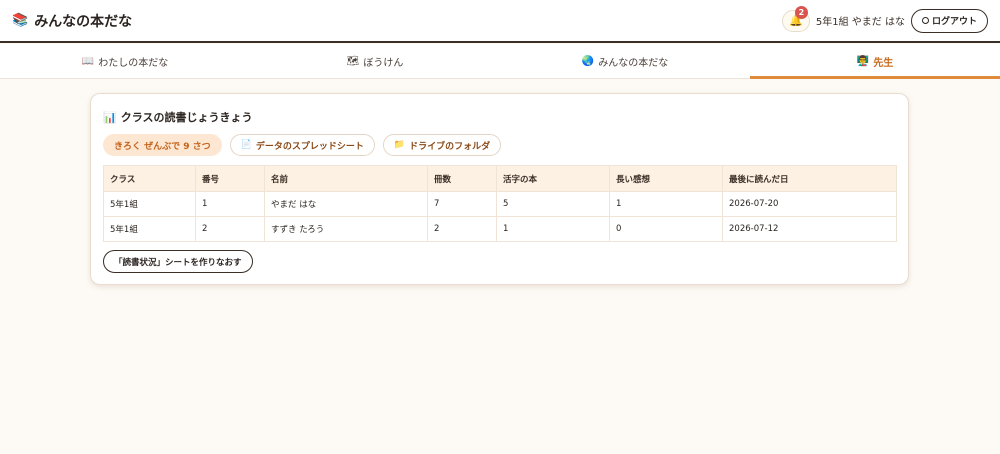 The image size is (1000, 454). I want to click on action-pills: きろく ぜんぶで 9 さつ 📄 データのスプレッドシート 📁 ドライブのフォルダ, so click(302, 145).